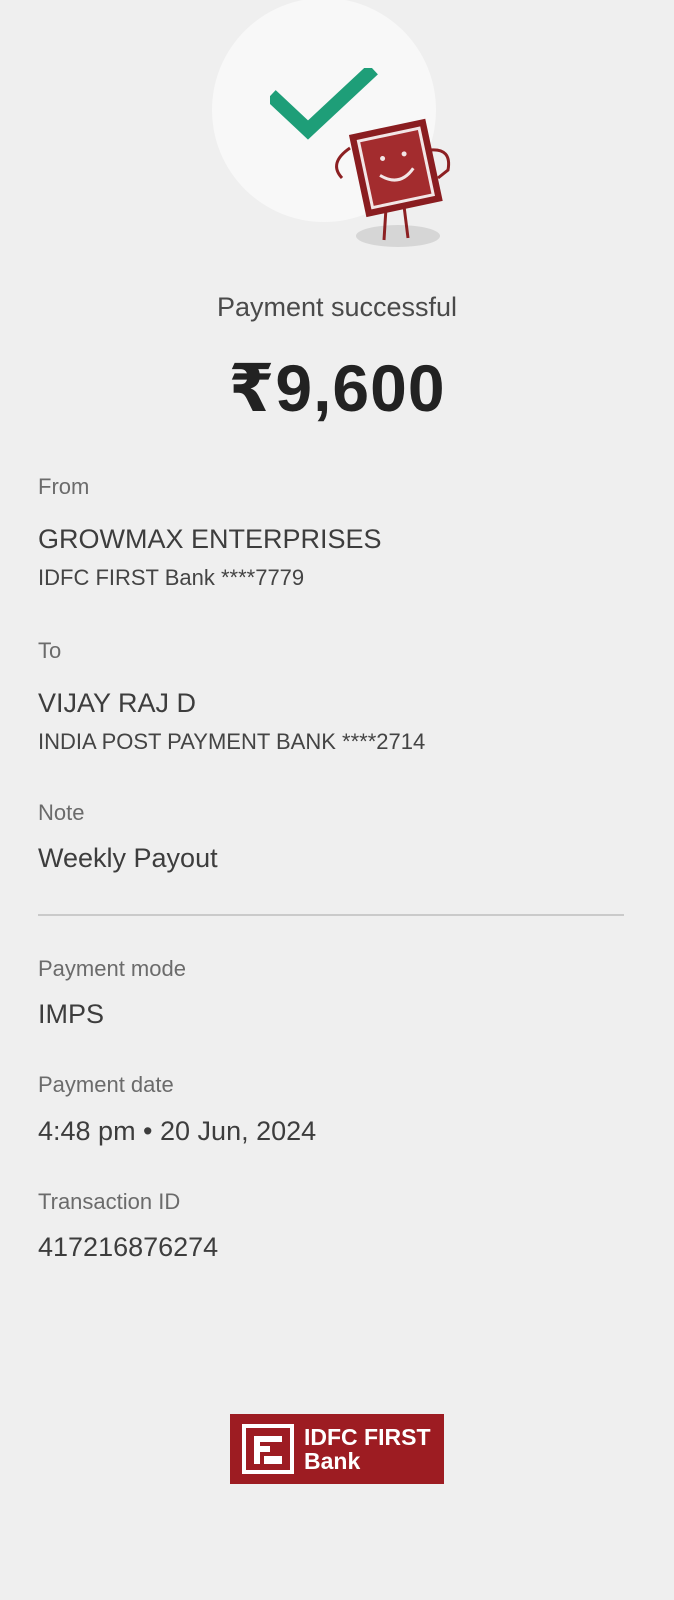 Image resolution: width=674 pixels, height=1600 pixels. I want to click on transaction-id-label: Transaction ID, so click(109, 1201).